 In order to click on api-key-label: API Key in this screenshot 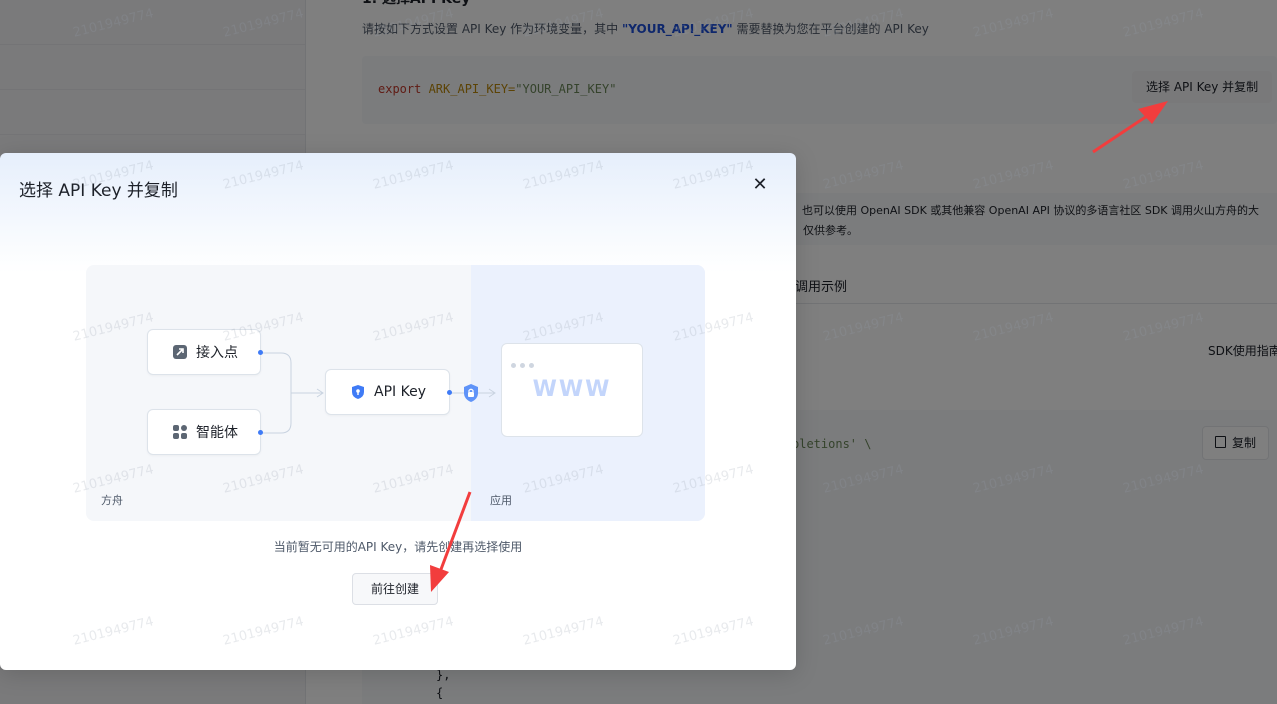, I will do `click(400, 392)`.